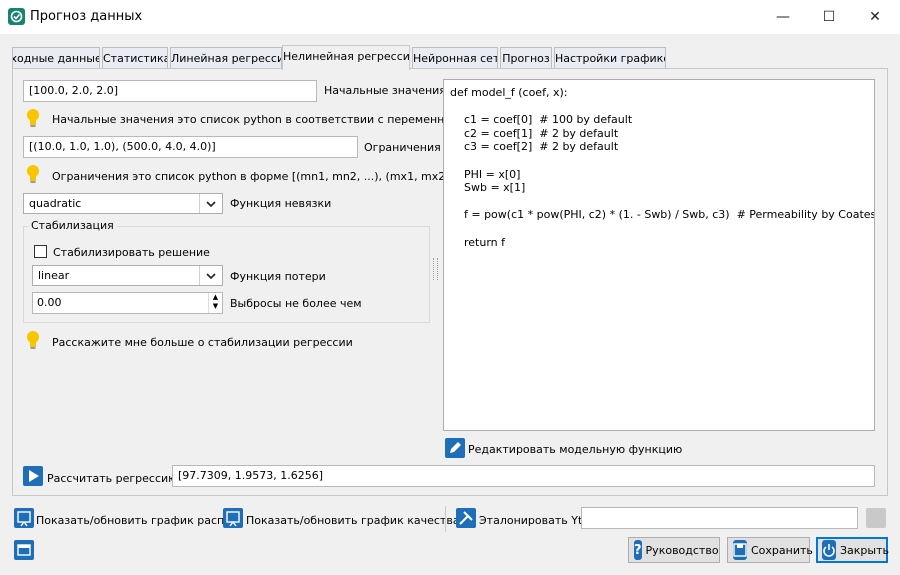  What do you see at coordinates (278, 276) in the screenshot?
I see `loss-function-label: Функция потери` at bounding box center [278, 276].